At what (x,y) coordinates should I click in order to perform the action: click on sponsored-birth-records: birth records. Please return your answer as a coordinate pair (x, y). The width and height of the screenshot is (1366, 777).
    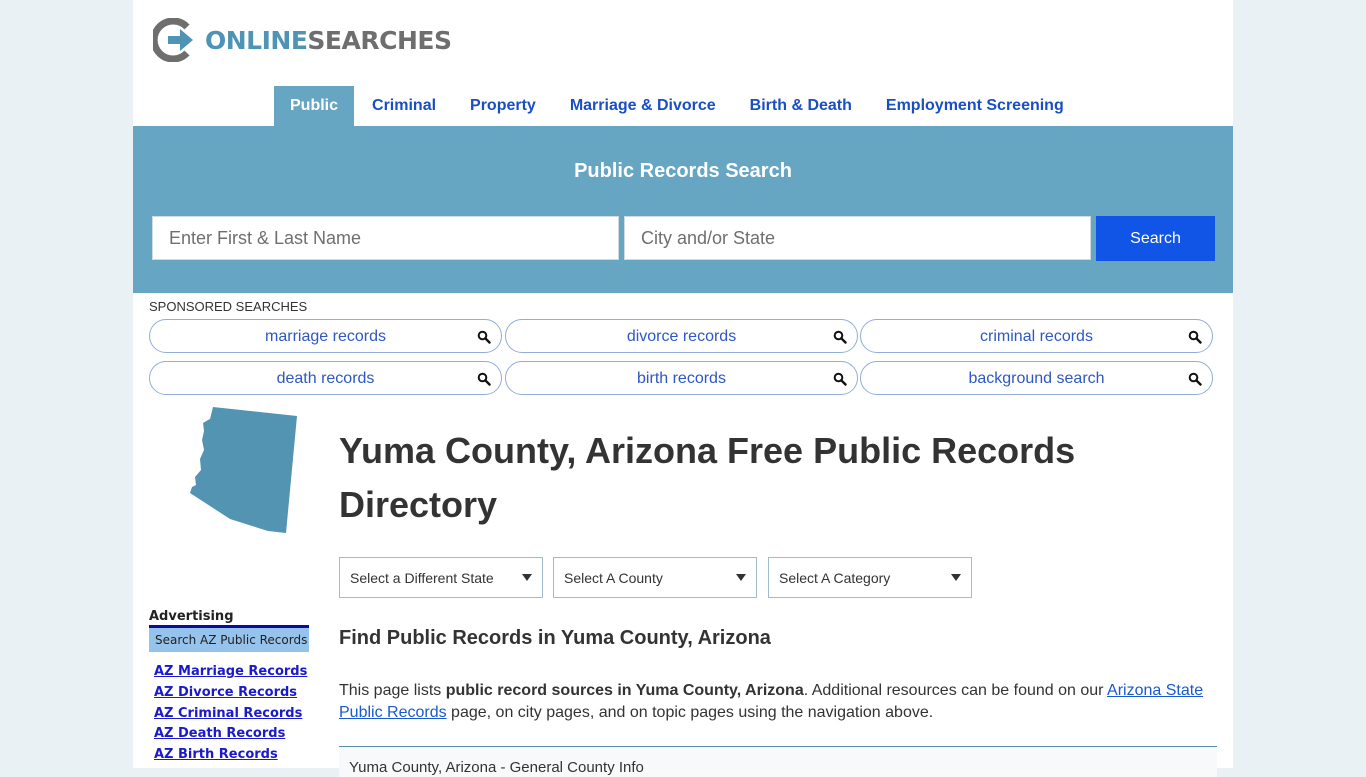
    Looking at the image, I should click on (681, 378).